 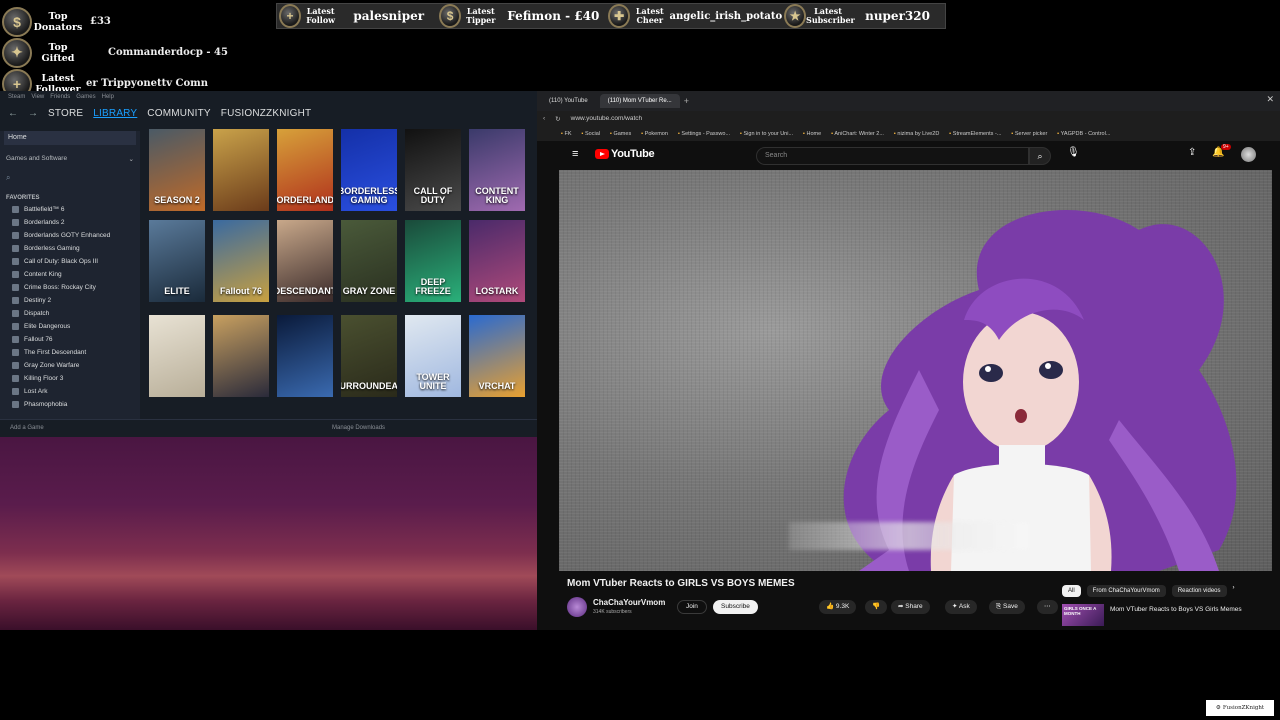 What do you see at coordinates (108, 99) in the screenshot?
I see `menu-help: Help` at bounding box center [108, 99].